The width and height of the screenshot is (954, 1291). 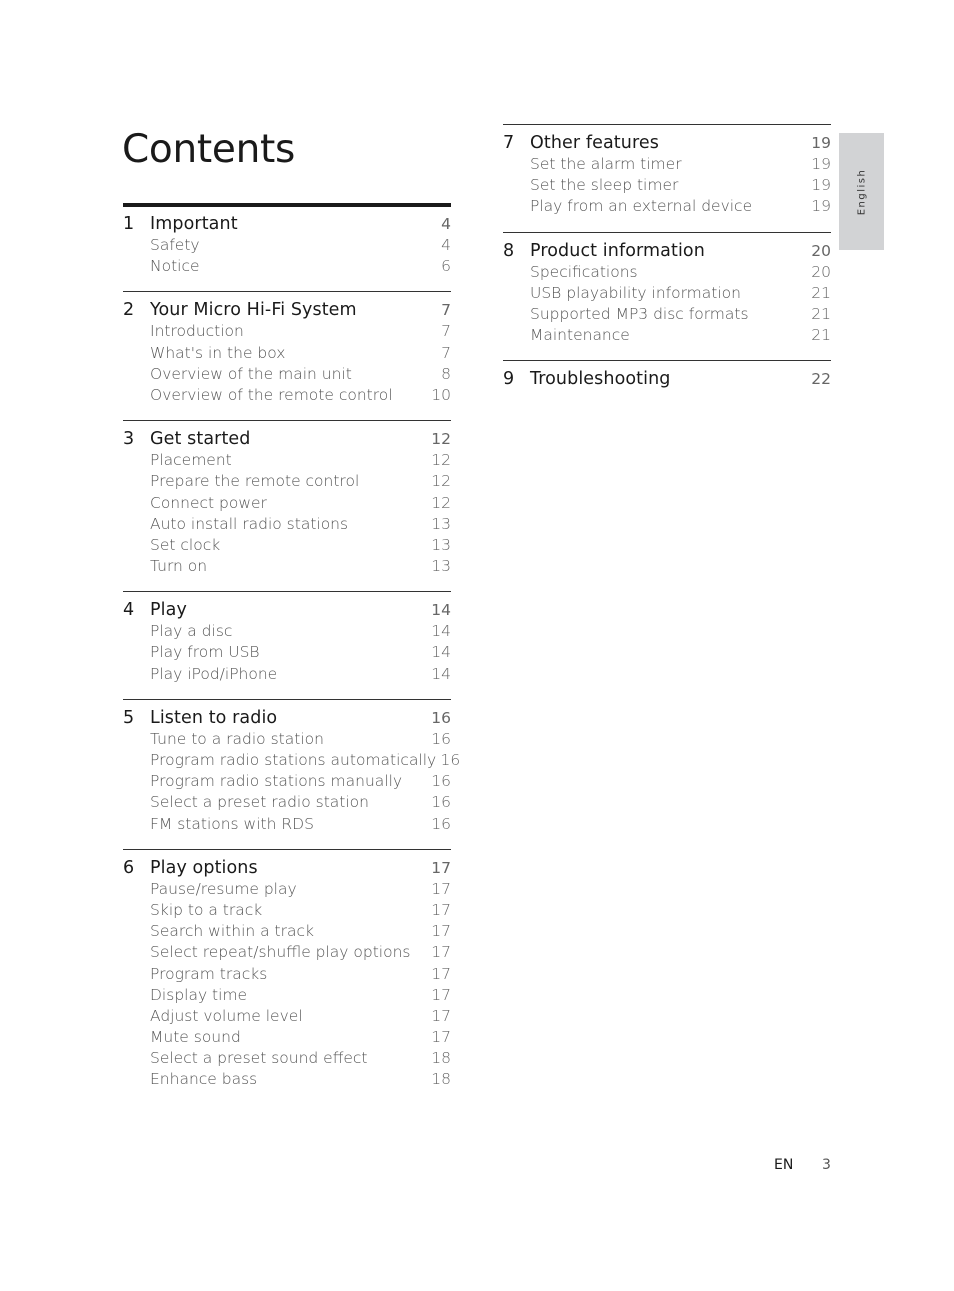 I want to click on toc-chapter-entry: 2 Your Micro Hi-Fi System 7, so click(x=287, y=310).